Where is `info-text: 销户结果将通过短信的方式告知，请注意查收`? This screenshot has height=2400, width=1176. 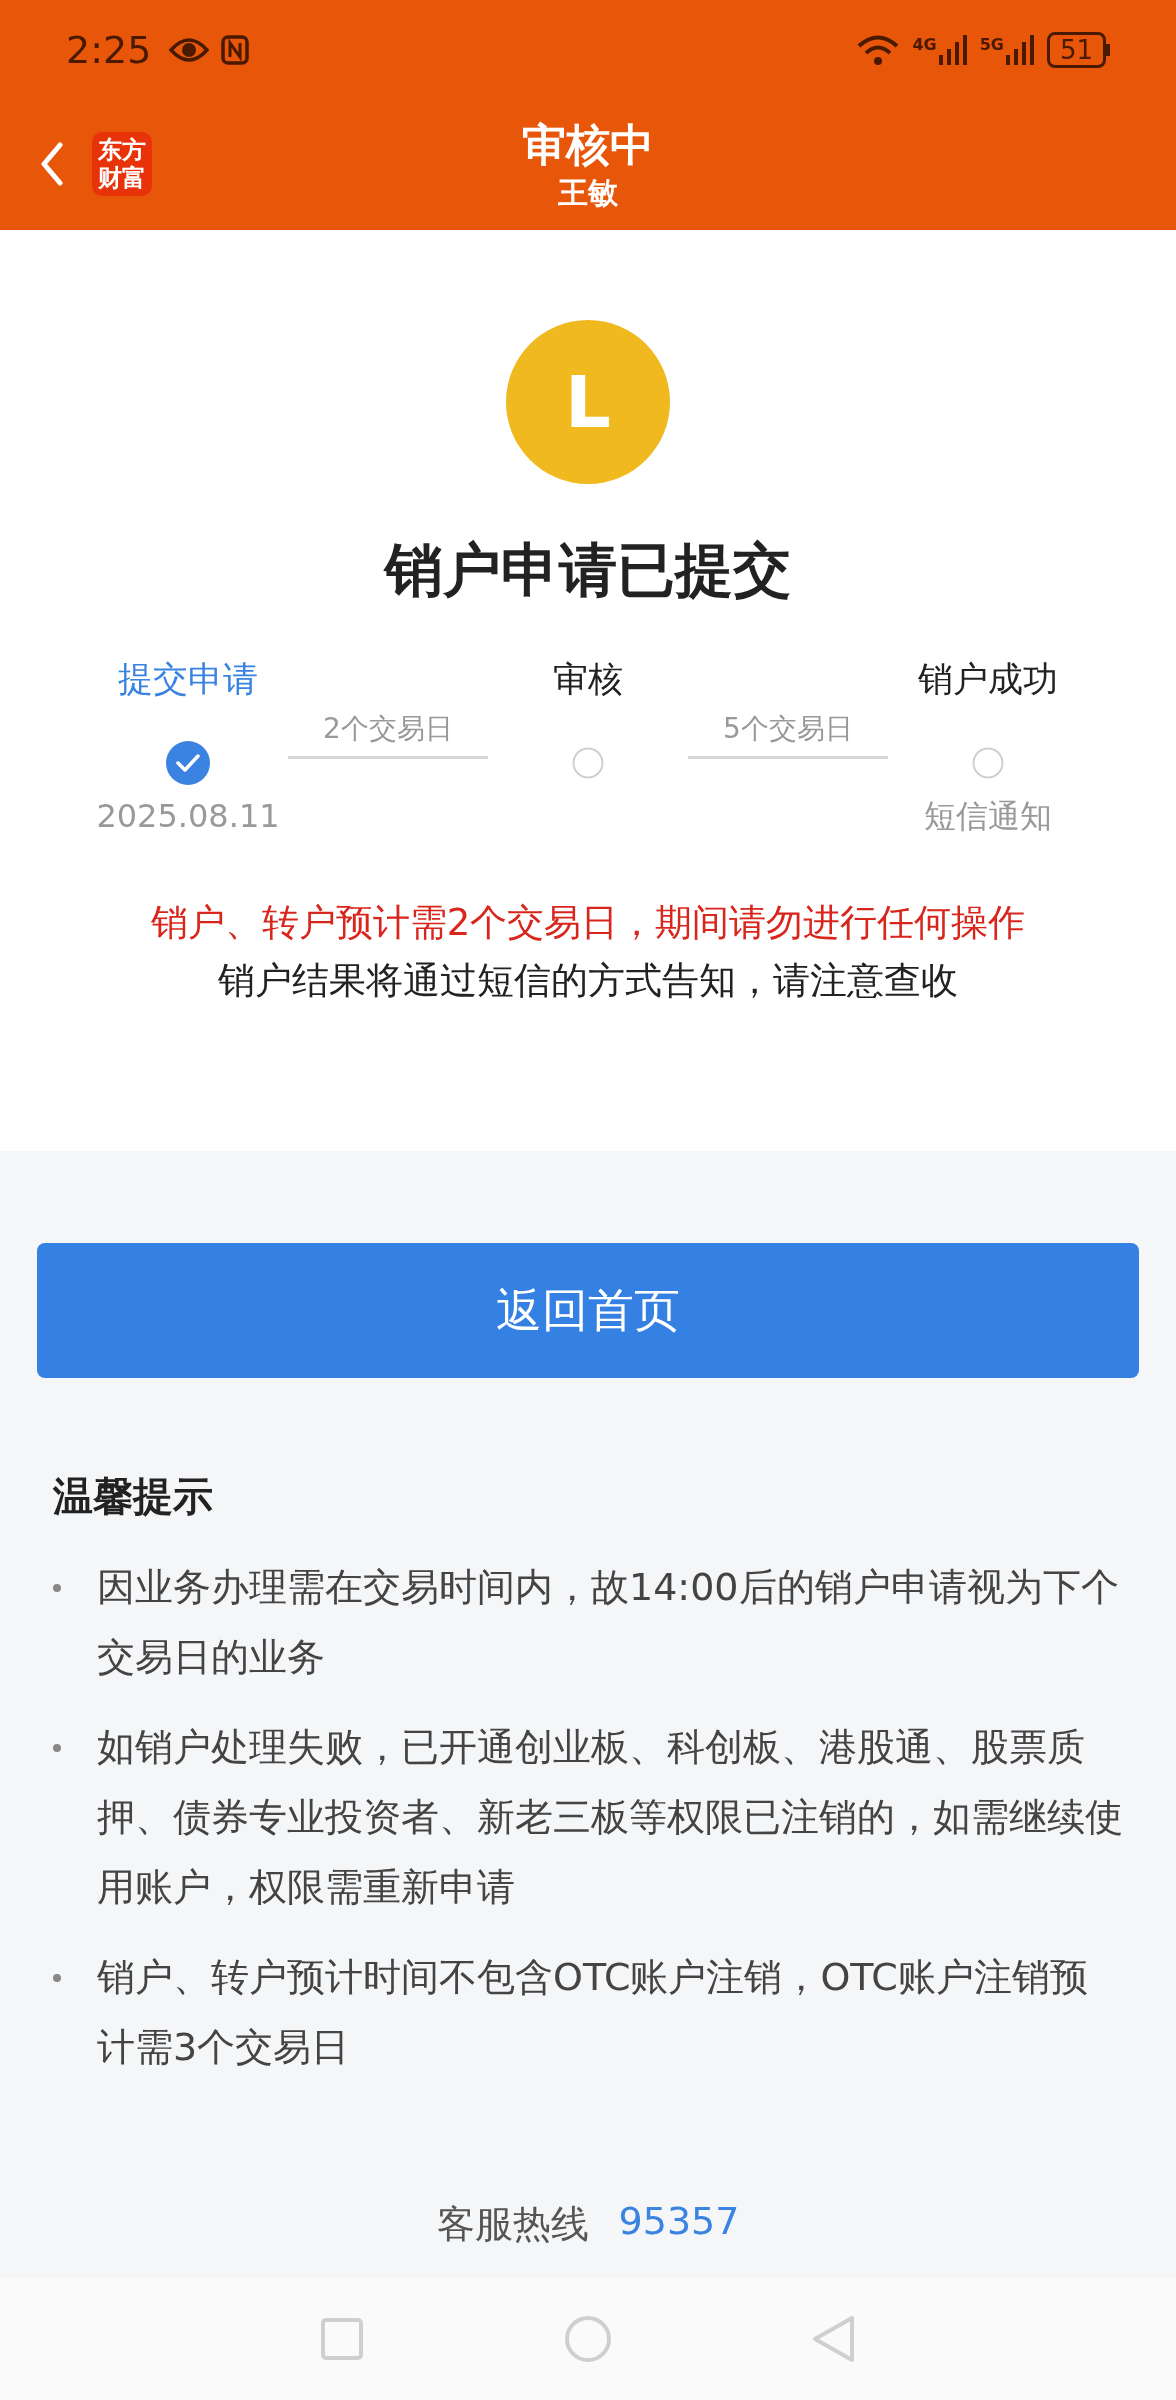 info-text: 销户结果将通过短信的方式告知，请注意查收 is located at coordinates (588, 981).